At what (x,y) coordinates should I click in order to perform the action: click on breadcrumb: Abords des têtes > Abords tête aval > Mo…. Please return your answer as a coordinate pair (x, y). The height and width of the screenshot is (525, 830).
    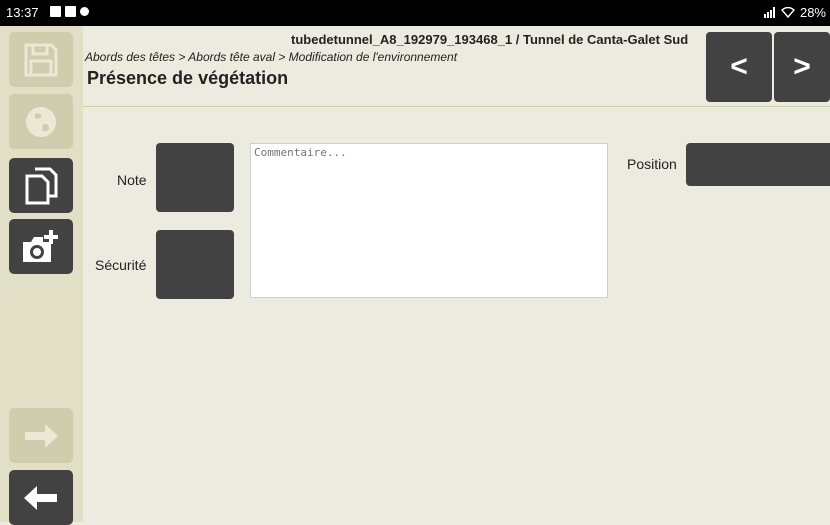
    Looking at the image, I should click on (271, 57).